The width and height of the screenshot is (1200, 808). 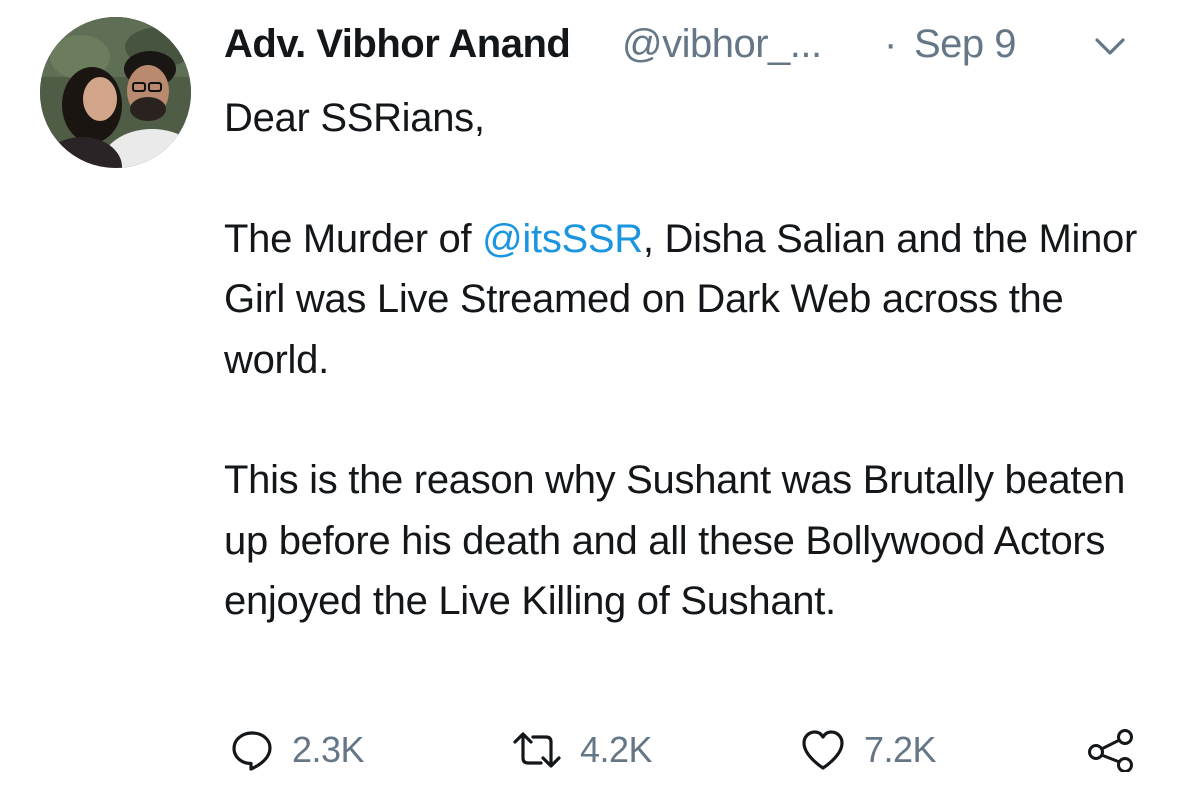 I want to click on tweet-header: Adv. Vibhor Anand @vibhor_... · Sep 9, so click(x=694, y=46).